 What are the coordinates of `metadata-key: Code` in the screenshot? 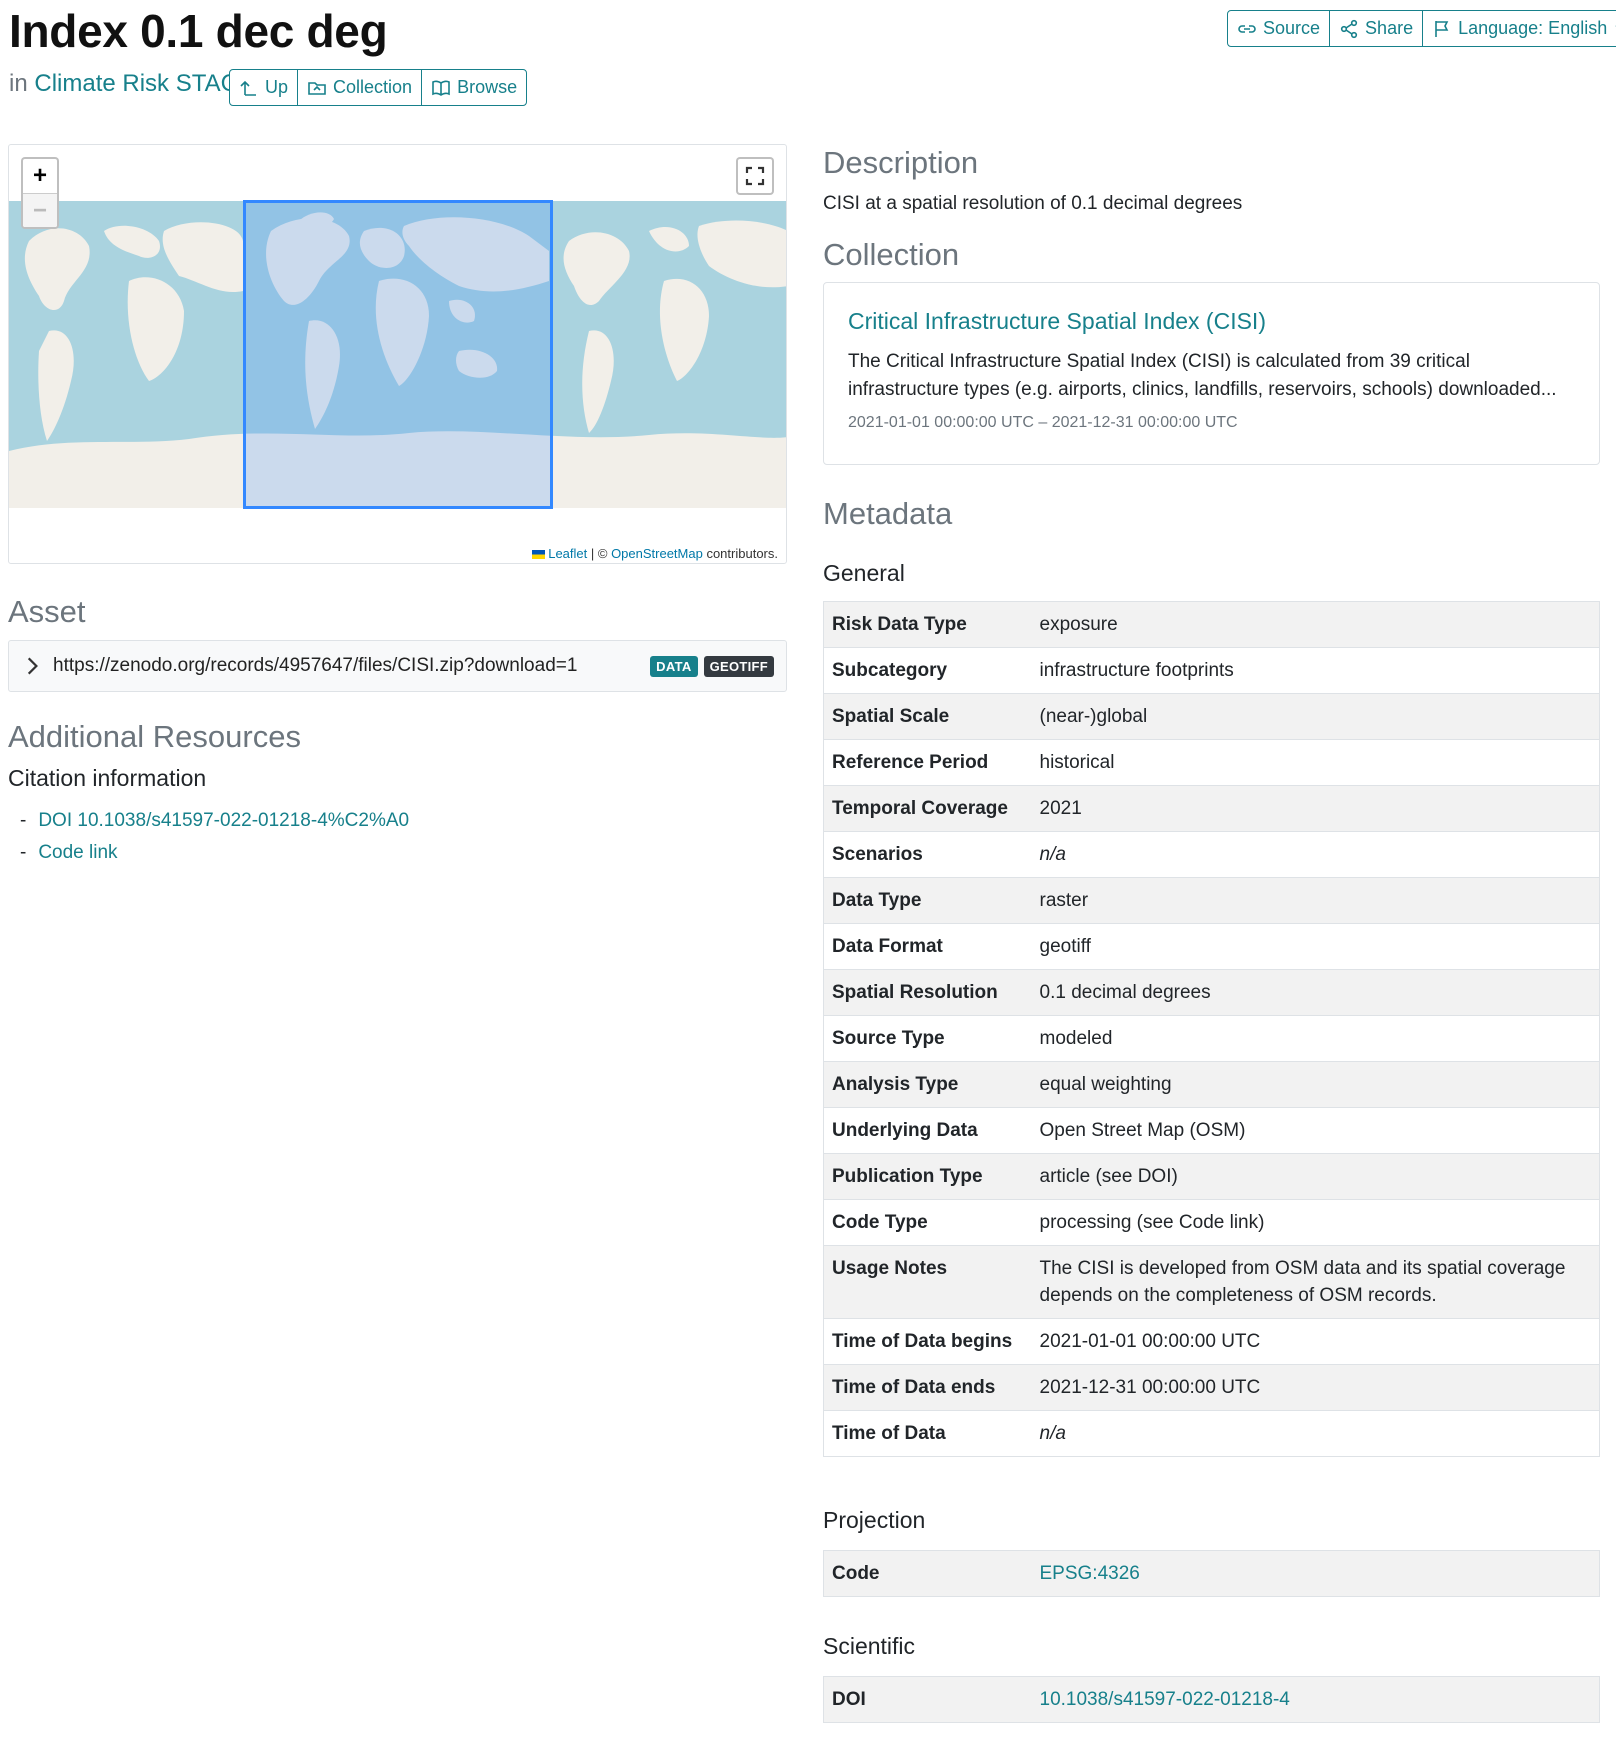 It's located at (927, 1573).